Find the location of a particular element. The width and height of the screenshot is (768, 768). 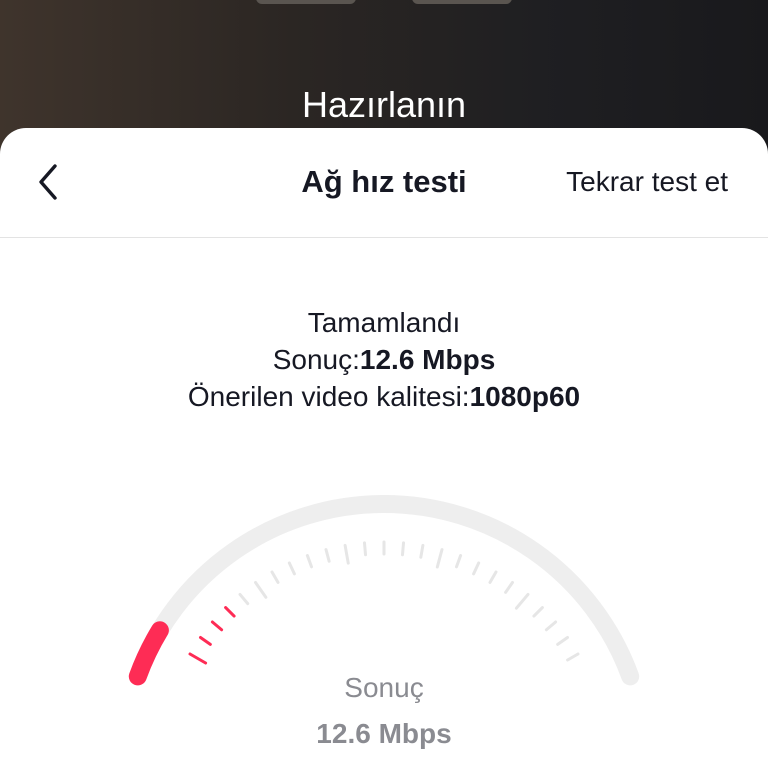

gauge-value: 12.6 Mbps is located at coordinates (384, 733).